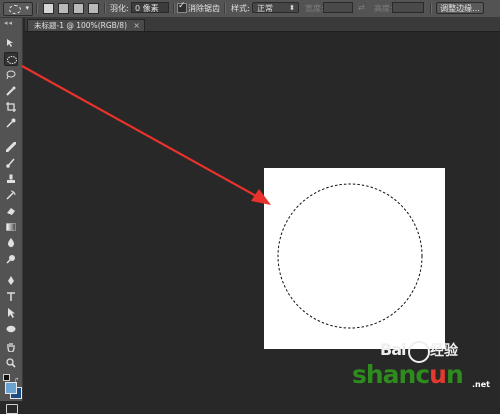  I want to click on feather-input: 0 像素, so click(150, 7).